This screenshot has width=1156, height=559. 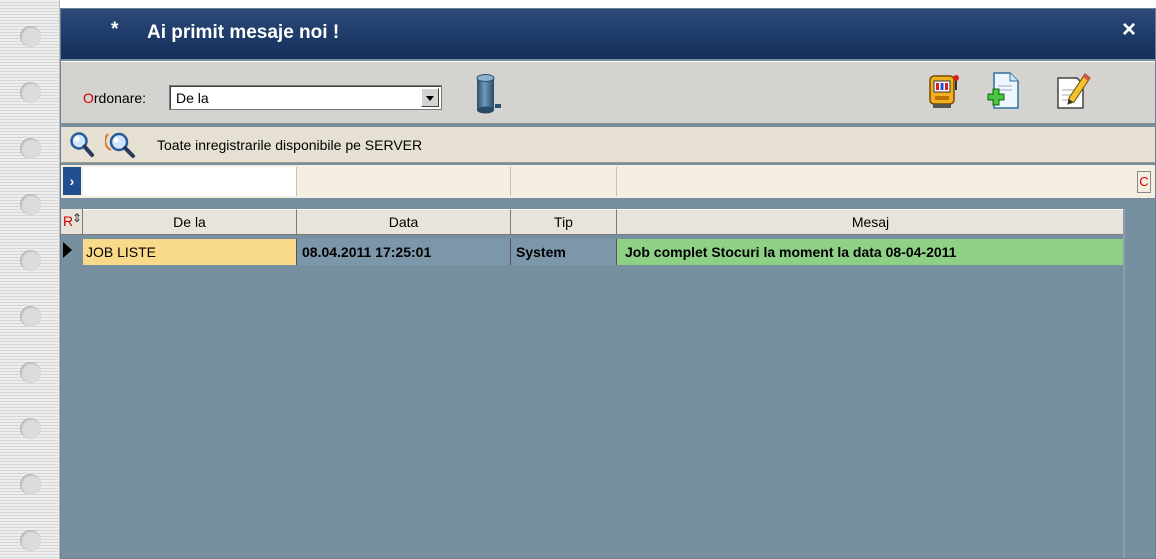 What do you see at coordinates (88, 98) in the screenshot?
I see `order-label-accent: O` at bounding box center [88, 98].